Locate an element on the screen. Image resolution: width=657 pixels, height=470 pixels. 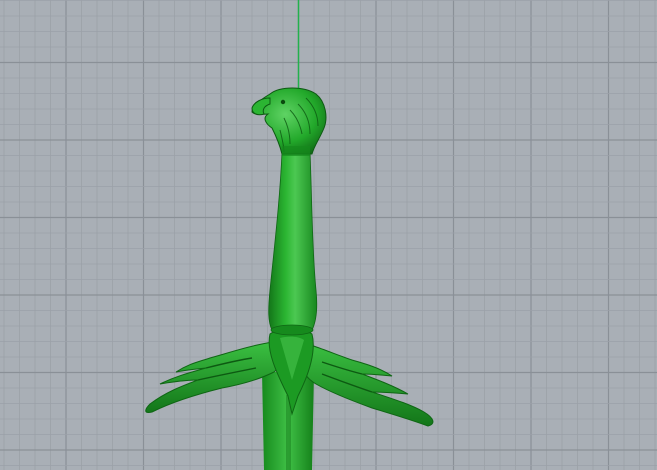
eagle-eye is located at coordinates (283, 102).